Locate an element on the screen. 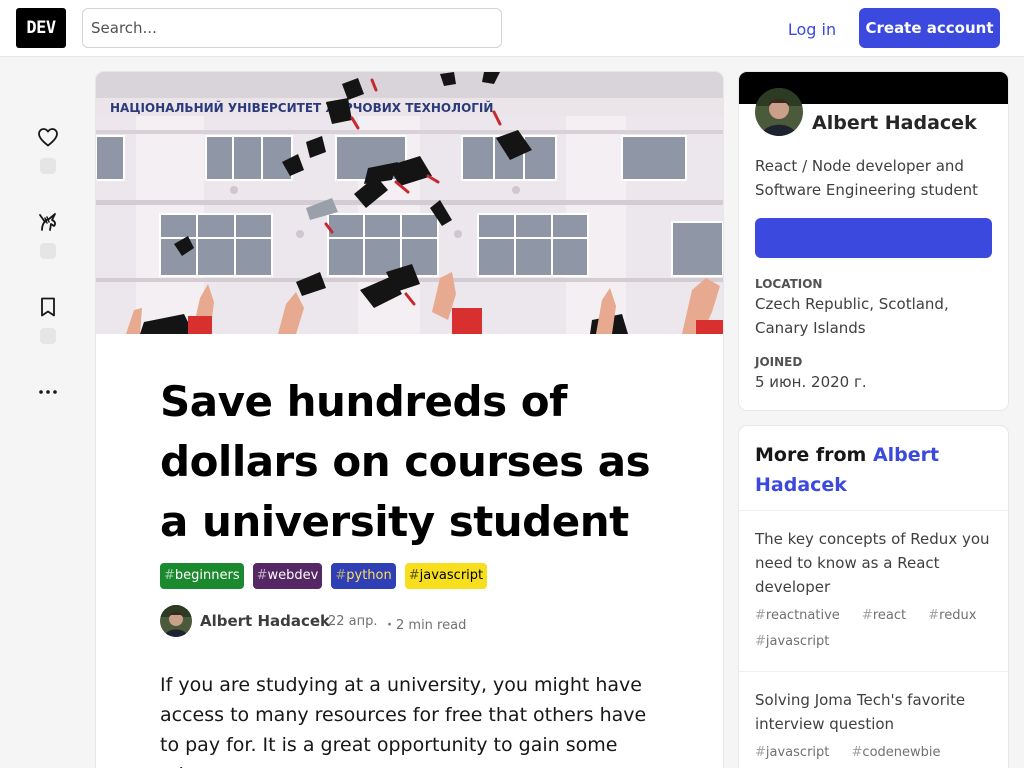 Image resolution: width=1024 pixels, height=768 pixels. post-tag: #codenewbie is located at coordinates (901, 752).